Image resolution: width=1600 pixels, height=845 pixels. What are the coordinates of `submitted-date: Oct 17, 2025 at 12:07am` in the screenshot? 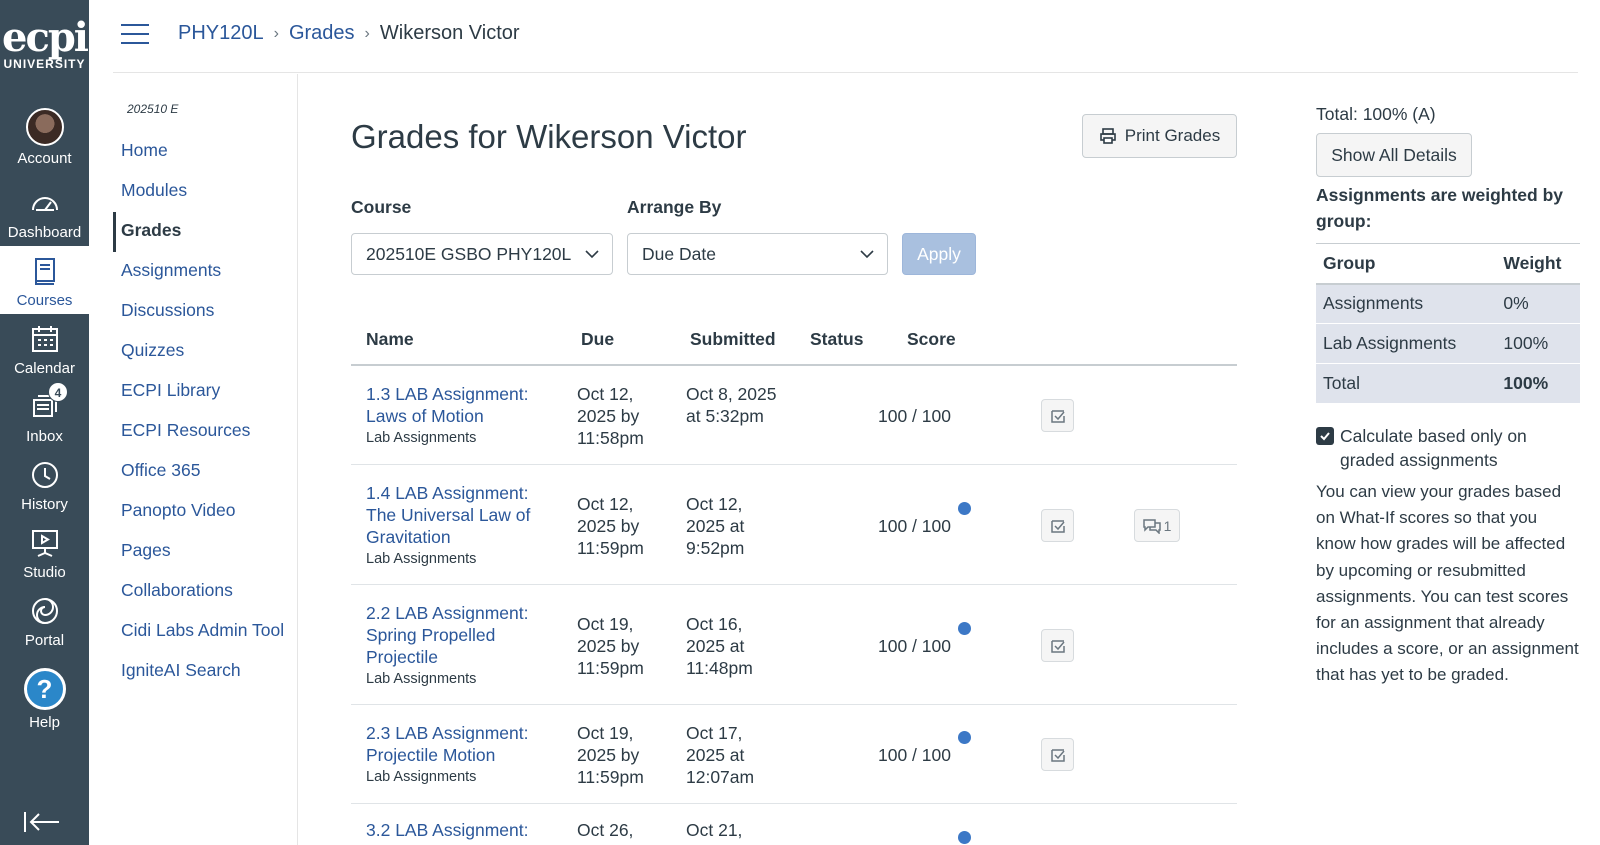 It's located at (720, 755).